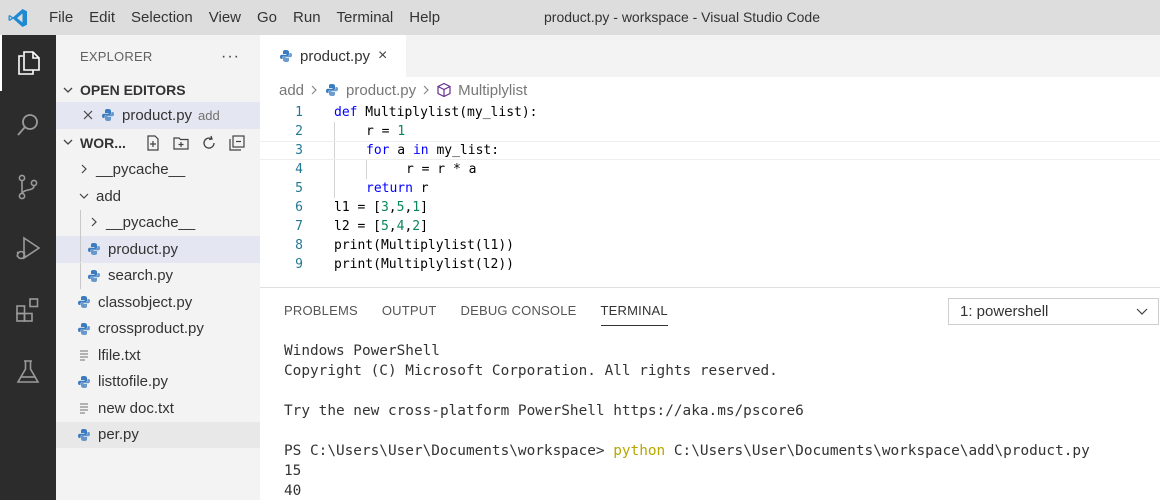 This screenshot has height=500, width=1160. I want to click on tab-debug-console: DEBUG CONSOLE, so click(519, 311).